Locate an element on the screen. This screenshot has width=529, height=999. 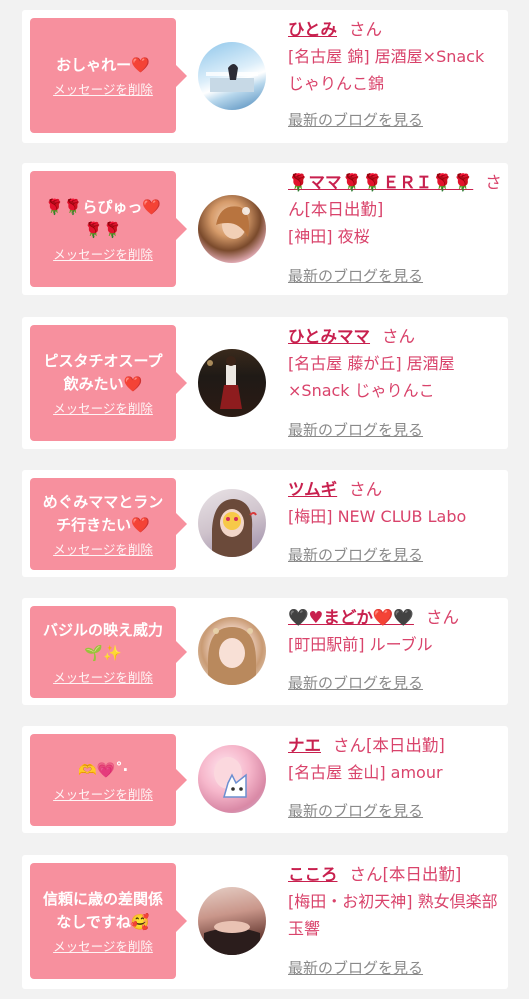
user-name-link: ツムギ is located at coordinates (312, 489).